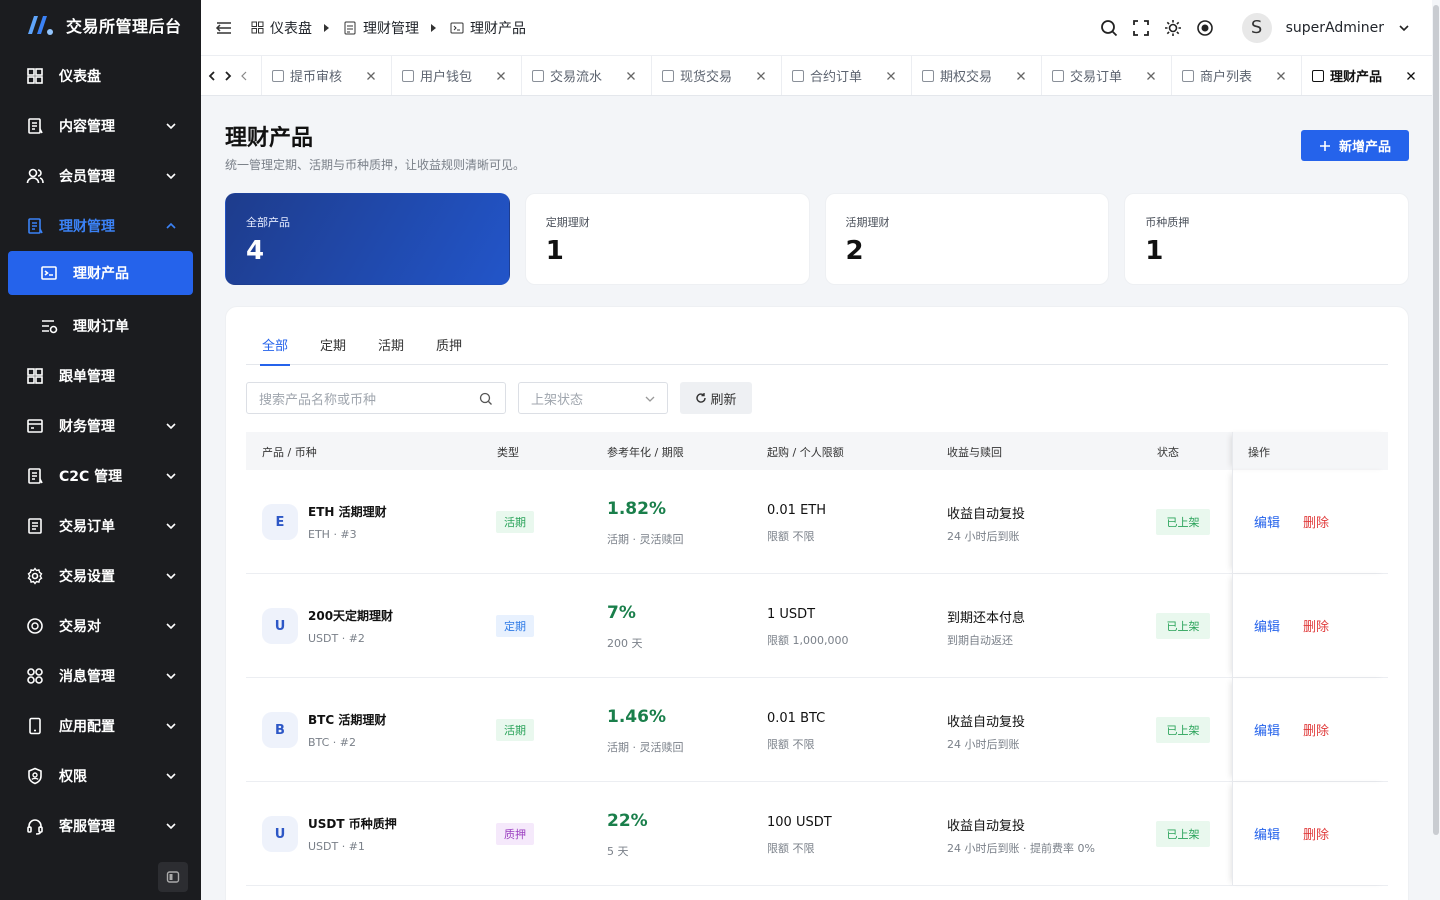 The image size is (1440, 900). I want to click on stat-card: 全部产品 4, so click(367, 239).